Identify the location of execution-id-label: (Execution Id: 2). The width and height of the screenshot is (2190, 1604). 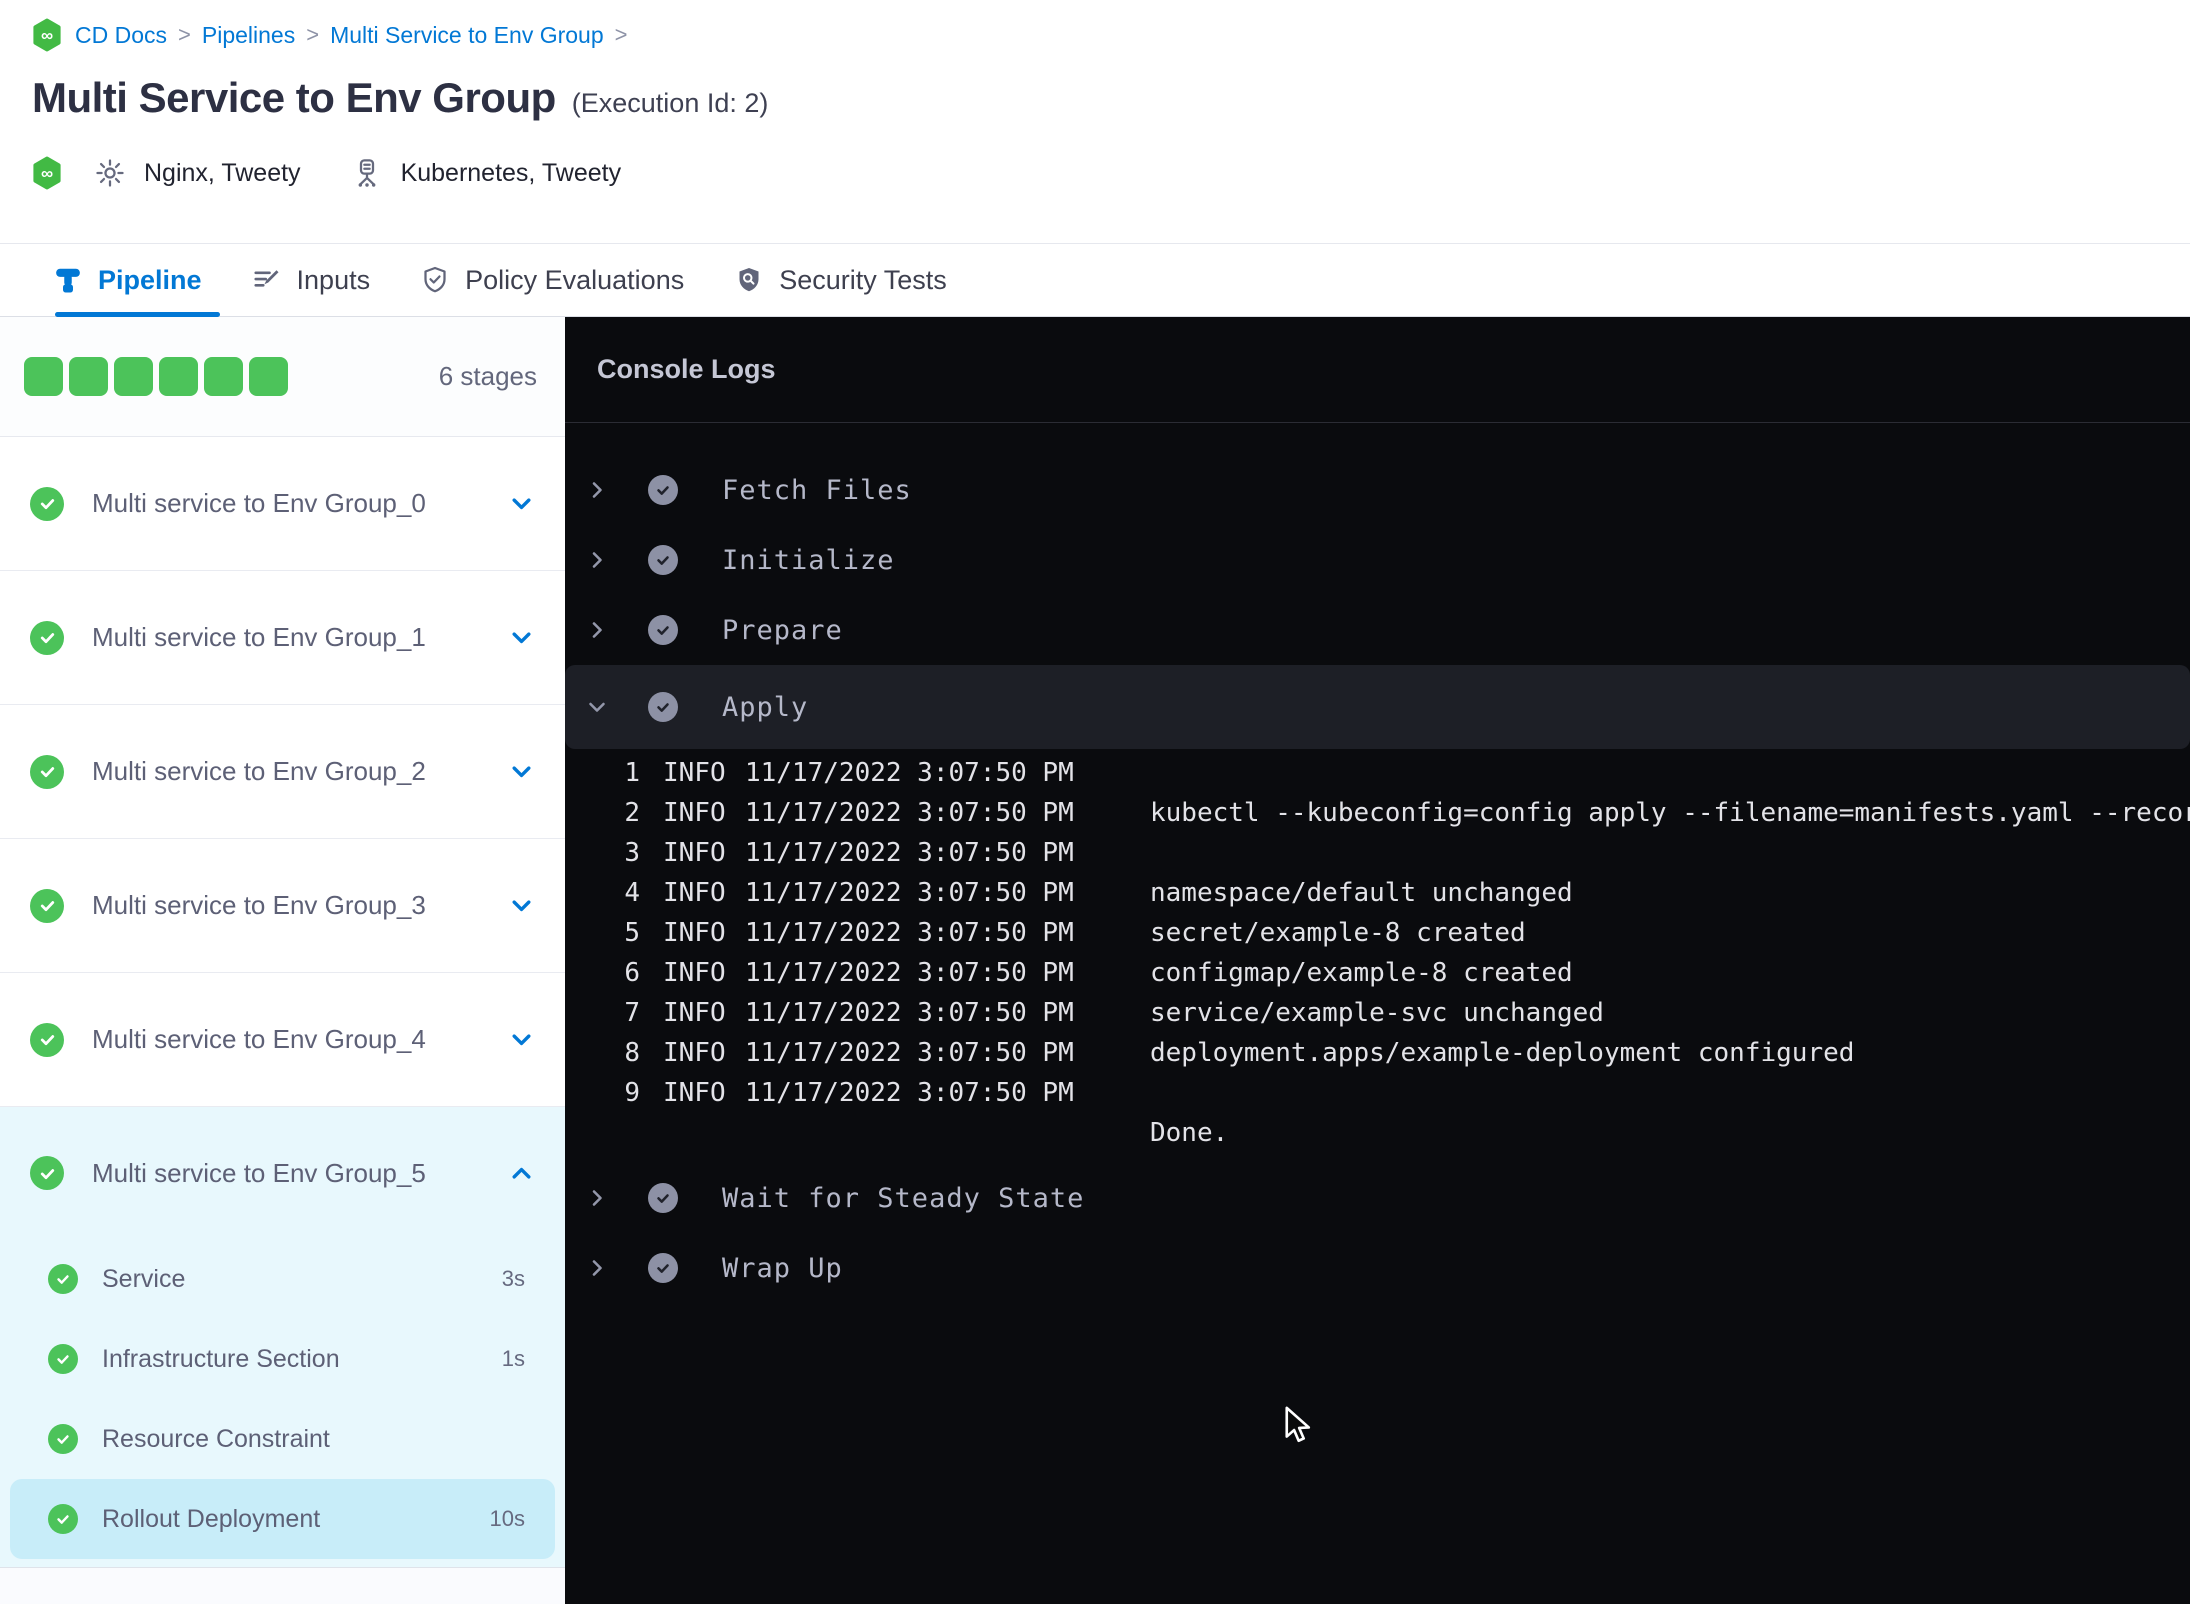
(670, 103).